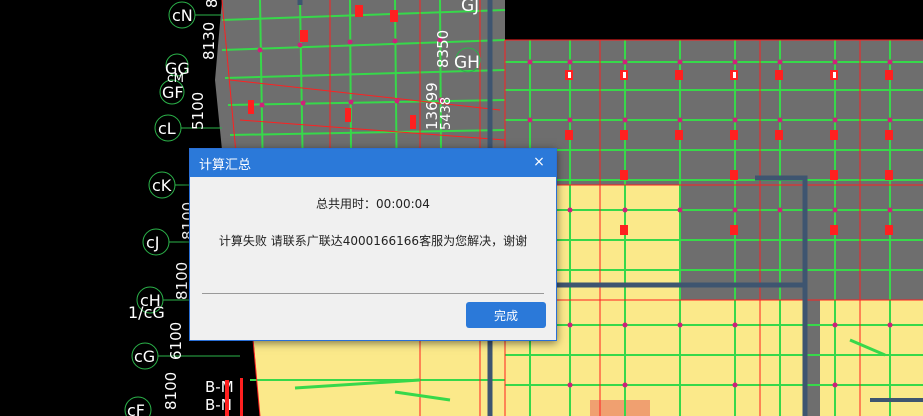 This screenshot has height=416, width=923. What do you see at coordinates (373, 241) in the screenshot?
I see `error-message-text: 计算失败 请联系广联达4000166166客服为您解决，谢谢` at bounding box center [373, 241].